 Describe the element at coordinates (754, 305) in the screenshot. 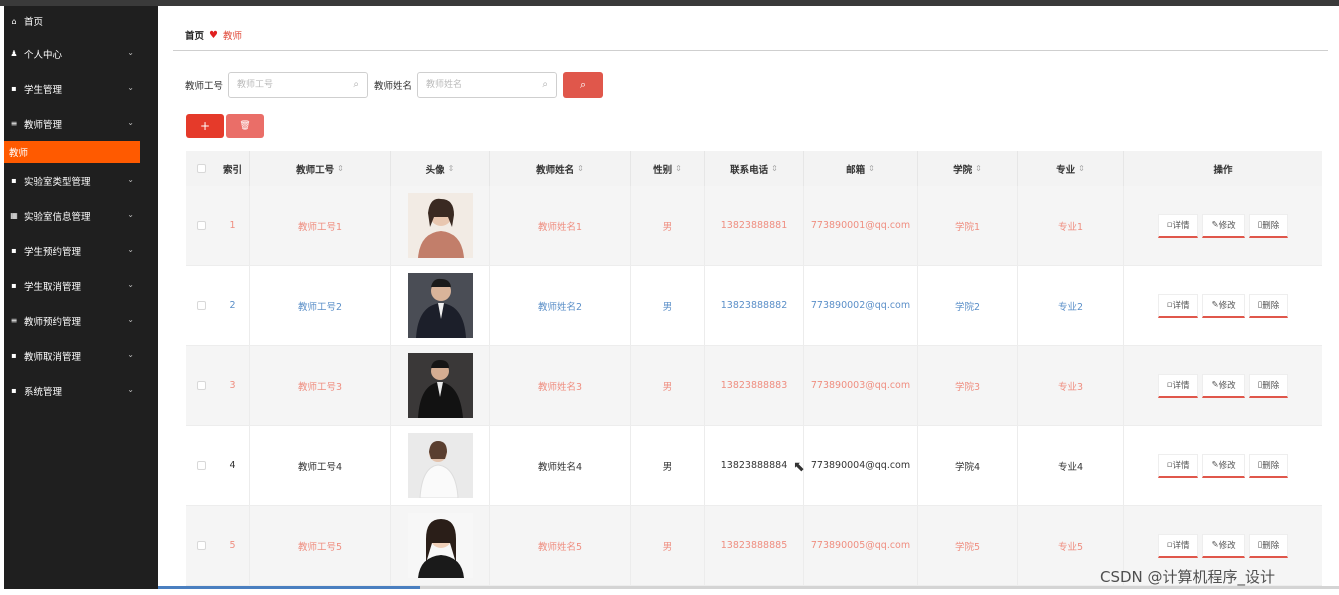

I see `cell-phone: 13823888882` at that location.